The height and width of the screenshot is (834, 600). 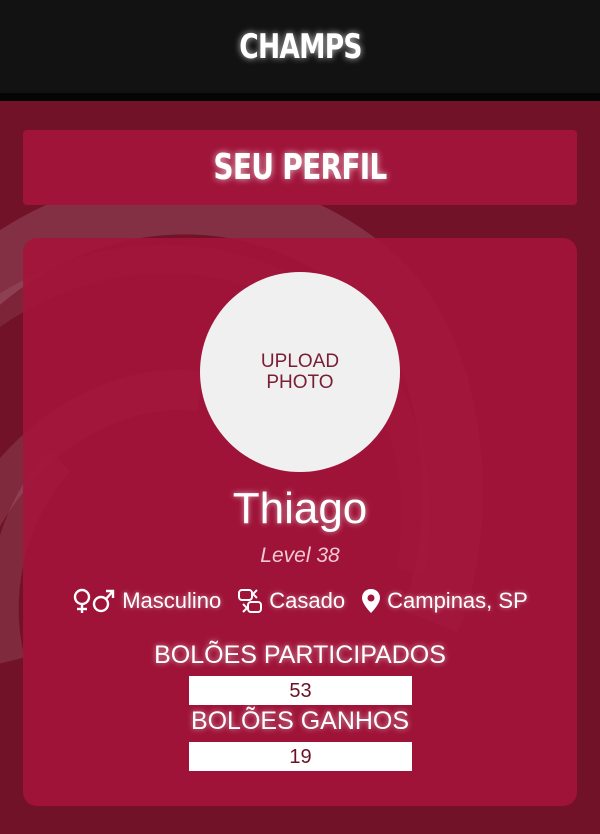 I want to click on upload-photo-label-line2: PHOTO, so click(x=300, y=382).